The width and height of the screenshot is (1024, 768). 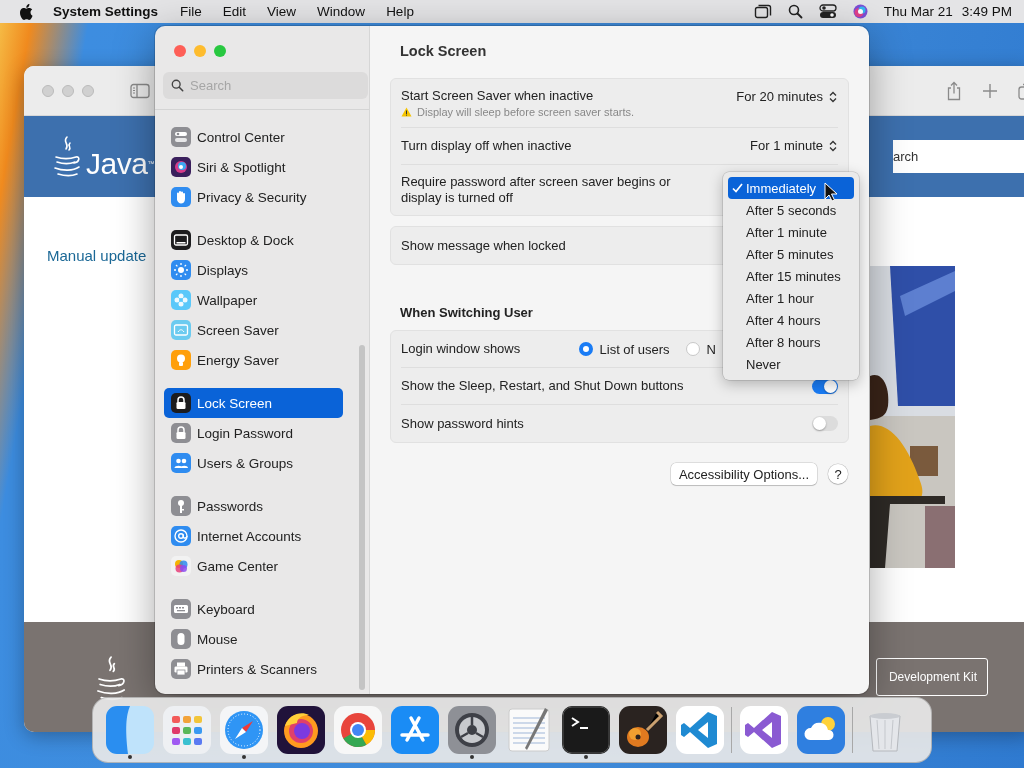 I want to click on setting-label: Start Screen Saver when inactive, so click(x=498, y=96).